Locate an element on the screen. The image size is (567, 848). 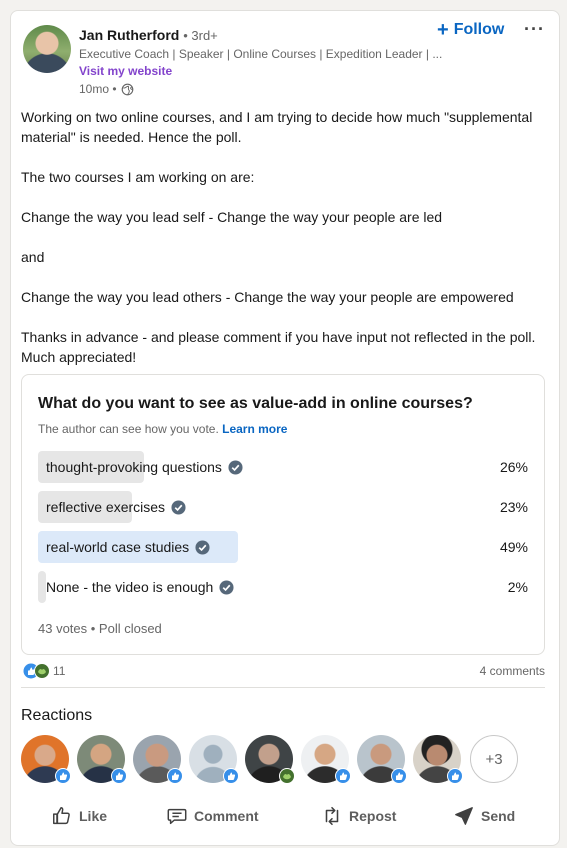
reaction-count: 11 is located at coordinates (59, 671).